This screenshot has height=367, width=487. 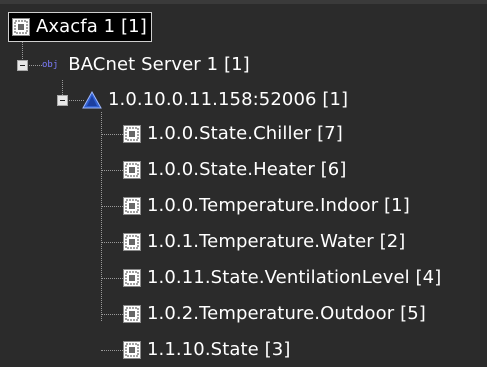 I want to click on tree-node-item: 1.1.10.State [3], so click(x=206, y=350).